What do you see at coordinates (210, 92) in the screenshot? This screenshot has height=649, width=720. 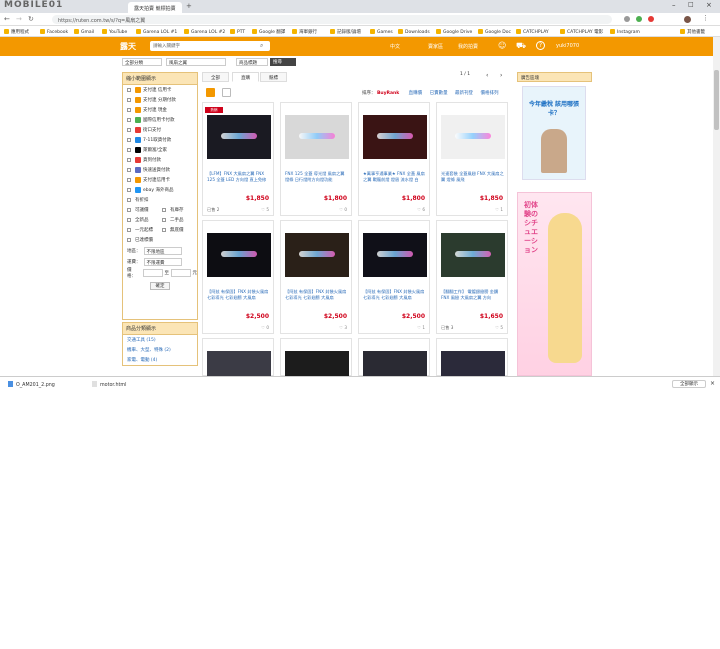 I see `grid-view-icon` at bounding box center [210, 92].